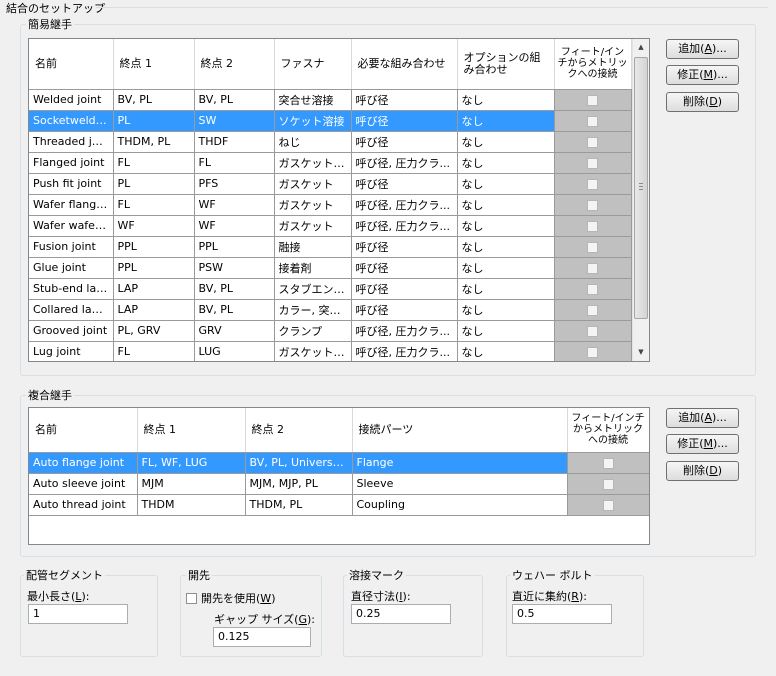 The width and height of the screenshot is (776, 676). What do you see at coordinates (262, 637) in the screenshot?
I see `gap-size-input: 0.125` at bounding box center [262, 637].